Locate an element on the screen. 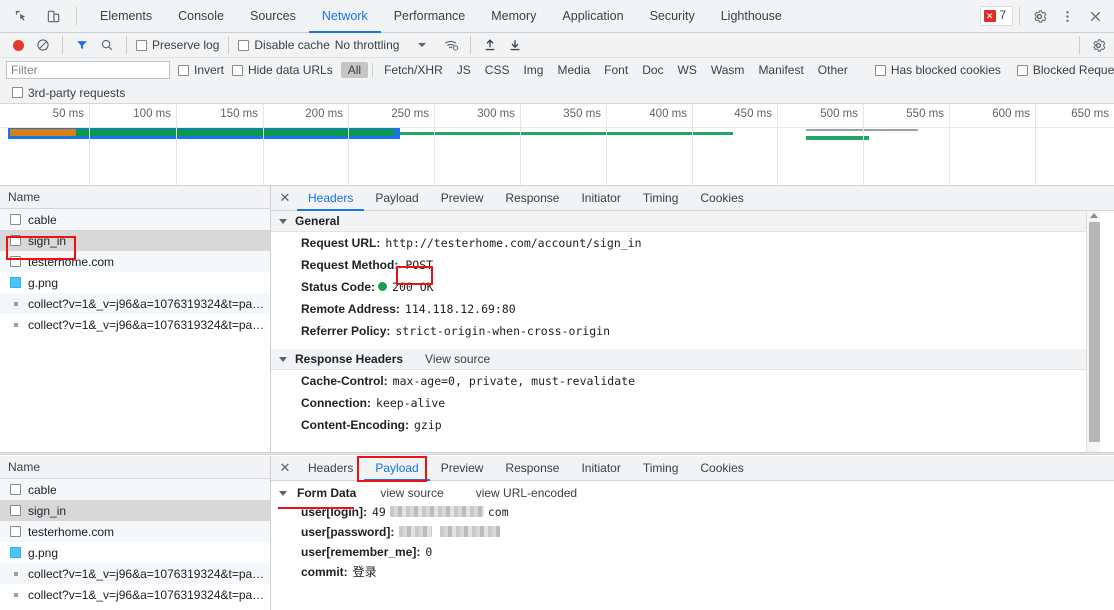 The height and width of the screenshot is (610, 1114). third-party-requests-checkbox: 3rd-party requests is located at coordinates (68, 93).